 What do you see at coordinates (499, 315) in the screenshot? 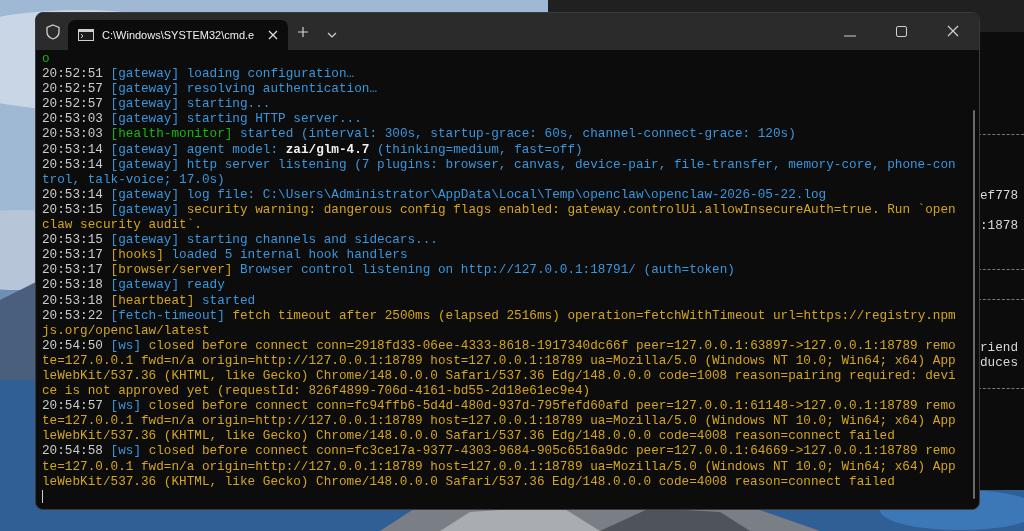
I see `console-line: 20:53:22 [fetch-timeout] fetch timeout after 2500ms (elapsed 2516ms) operation=fetchWithTimeout url=https://registry.npm` at bounding box center [499, 315].